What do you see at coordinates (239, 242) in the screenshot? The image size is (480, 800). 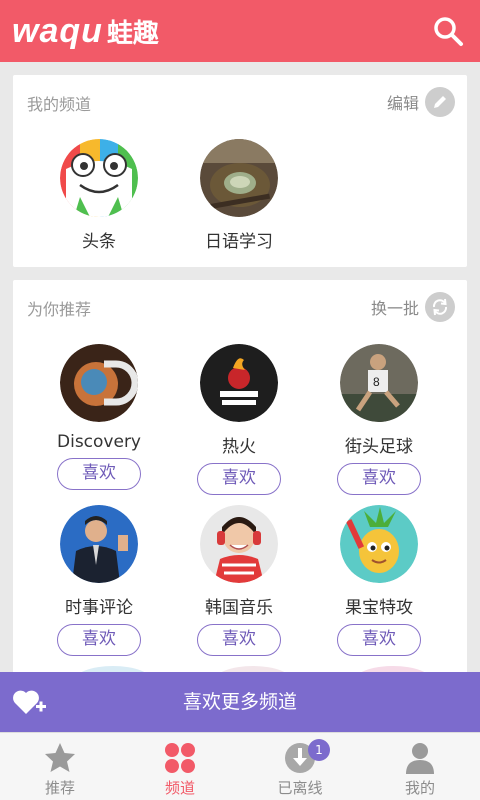 I see `channel-name: 日语学习` at bounding box center [239, 242].